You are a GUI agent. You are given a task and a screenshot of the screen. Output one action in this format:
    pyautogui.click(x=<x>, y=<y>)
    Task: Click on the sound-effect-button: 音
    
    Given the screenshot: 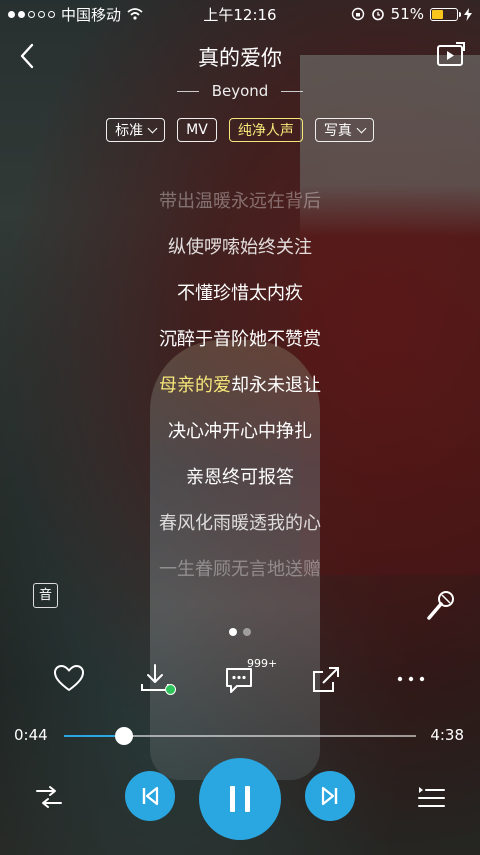 What is the action you would take?
    pyautogui.click(x=45, y=595)
    